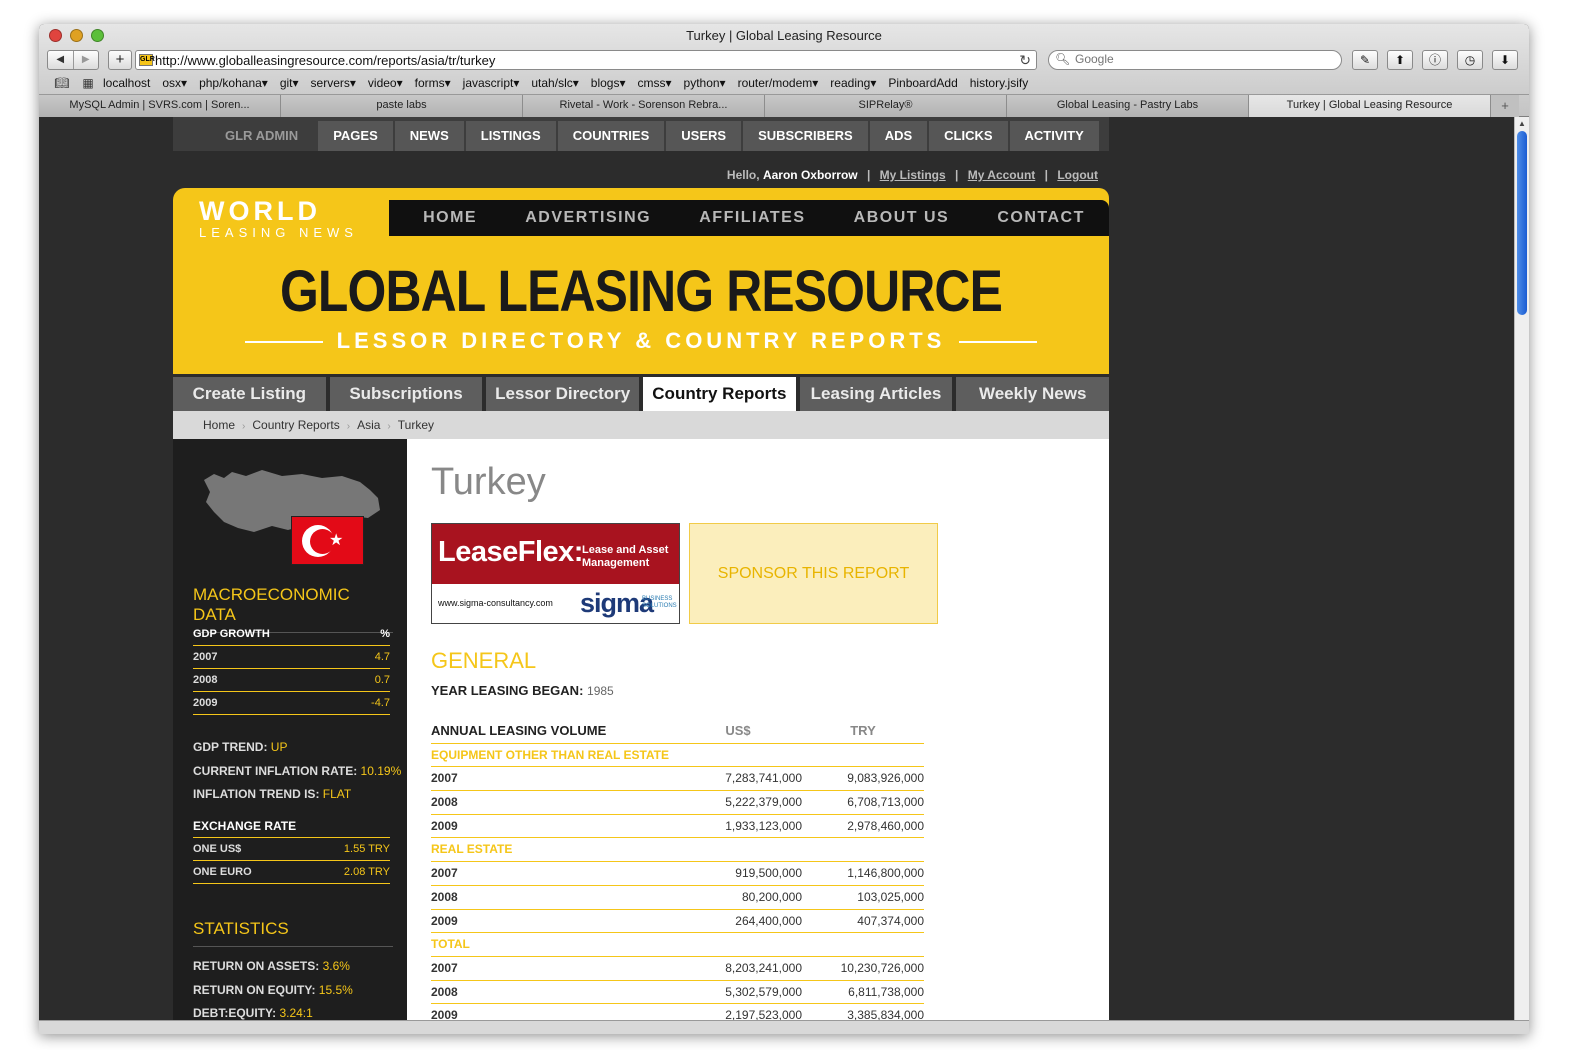 The width and height of the screenshot is (1592, 1050). What do you see at coordinates (752, 218) in the screenshot?
I see `header-nav-affiliates: AFFILIATES` at bounding box center [752, 218].